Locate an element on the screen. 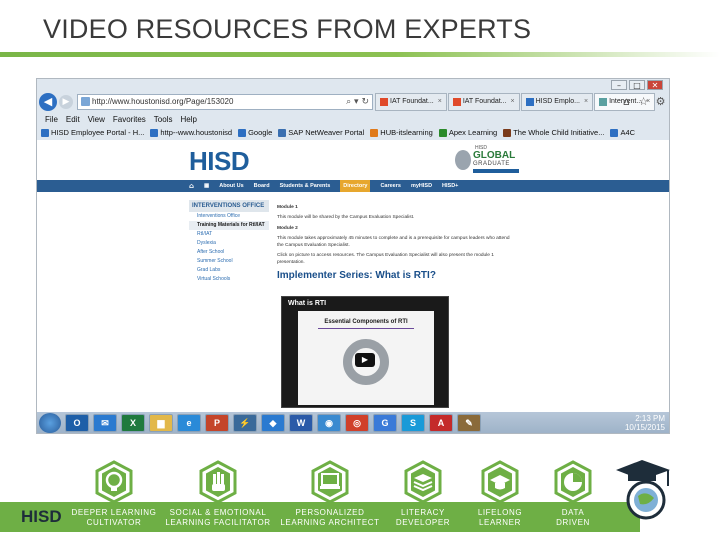 The width and height of the screenshot is (720, 540). tab-2: IAT Foundat... × is located at coordinates (483, 102).